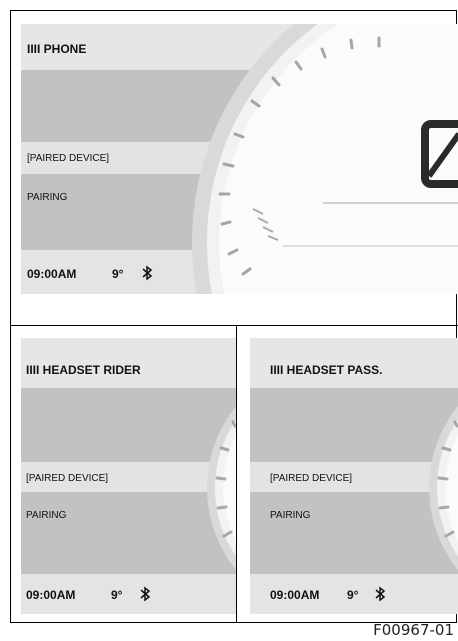 The height and width of the screenshot is (641, 458). I want to click on headset-pass-title: IIII HEADSET PASS., so click(326, 370).